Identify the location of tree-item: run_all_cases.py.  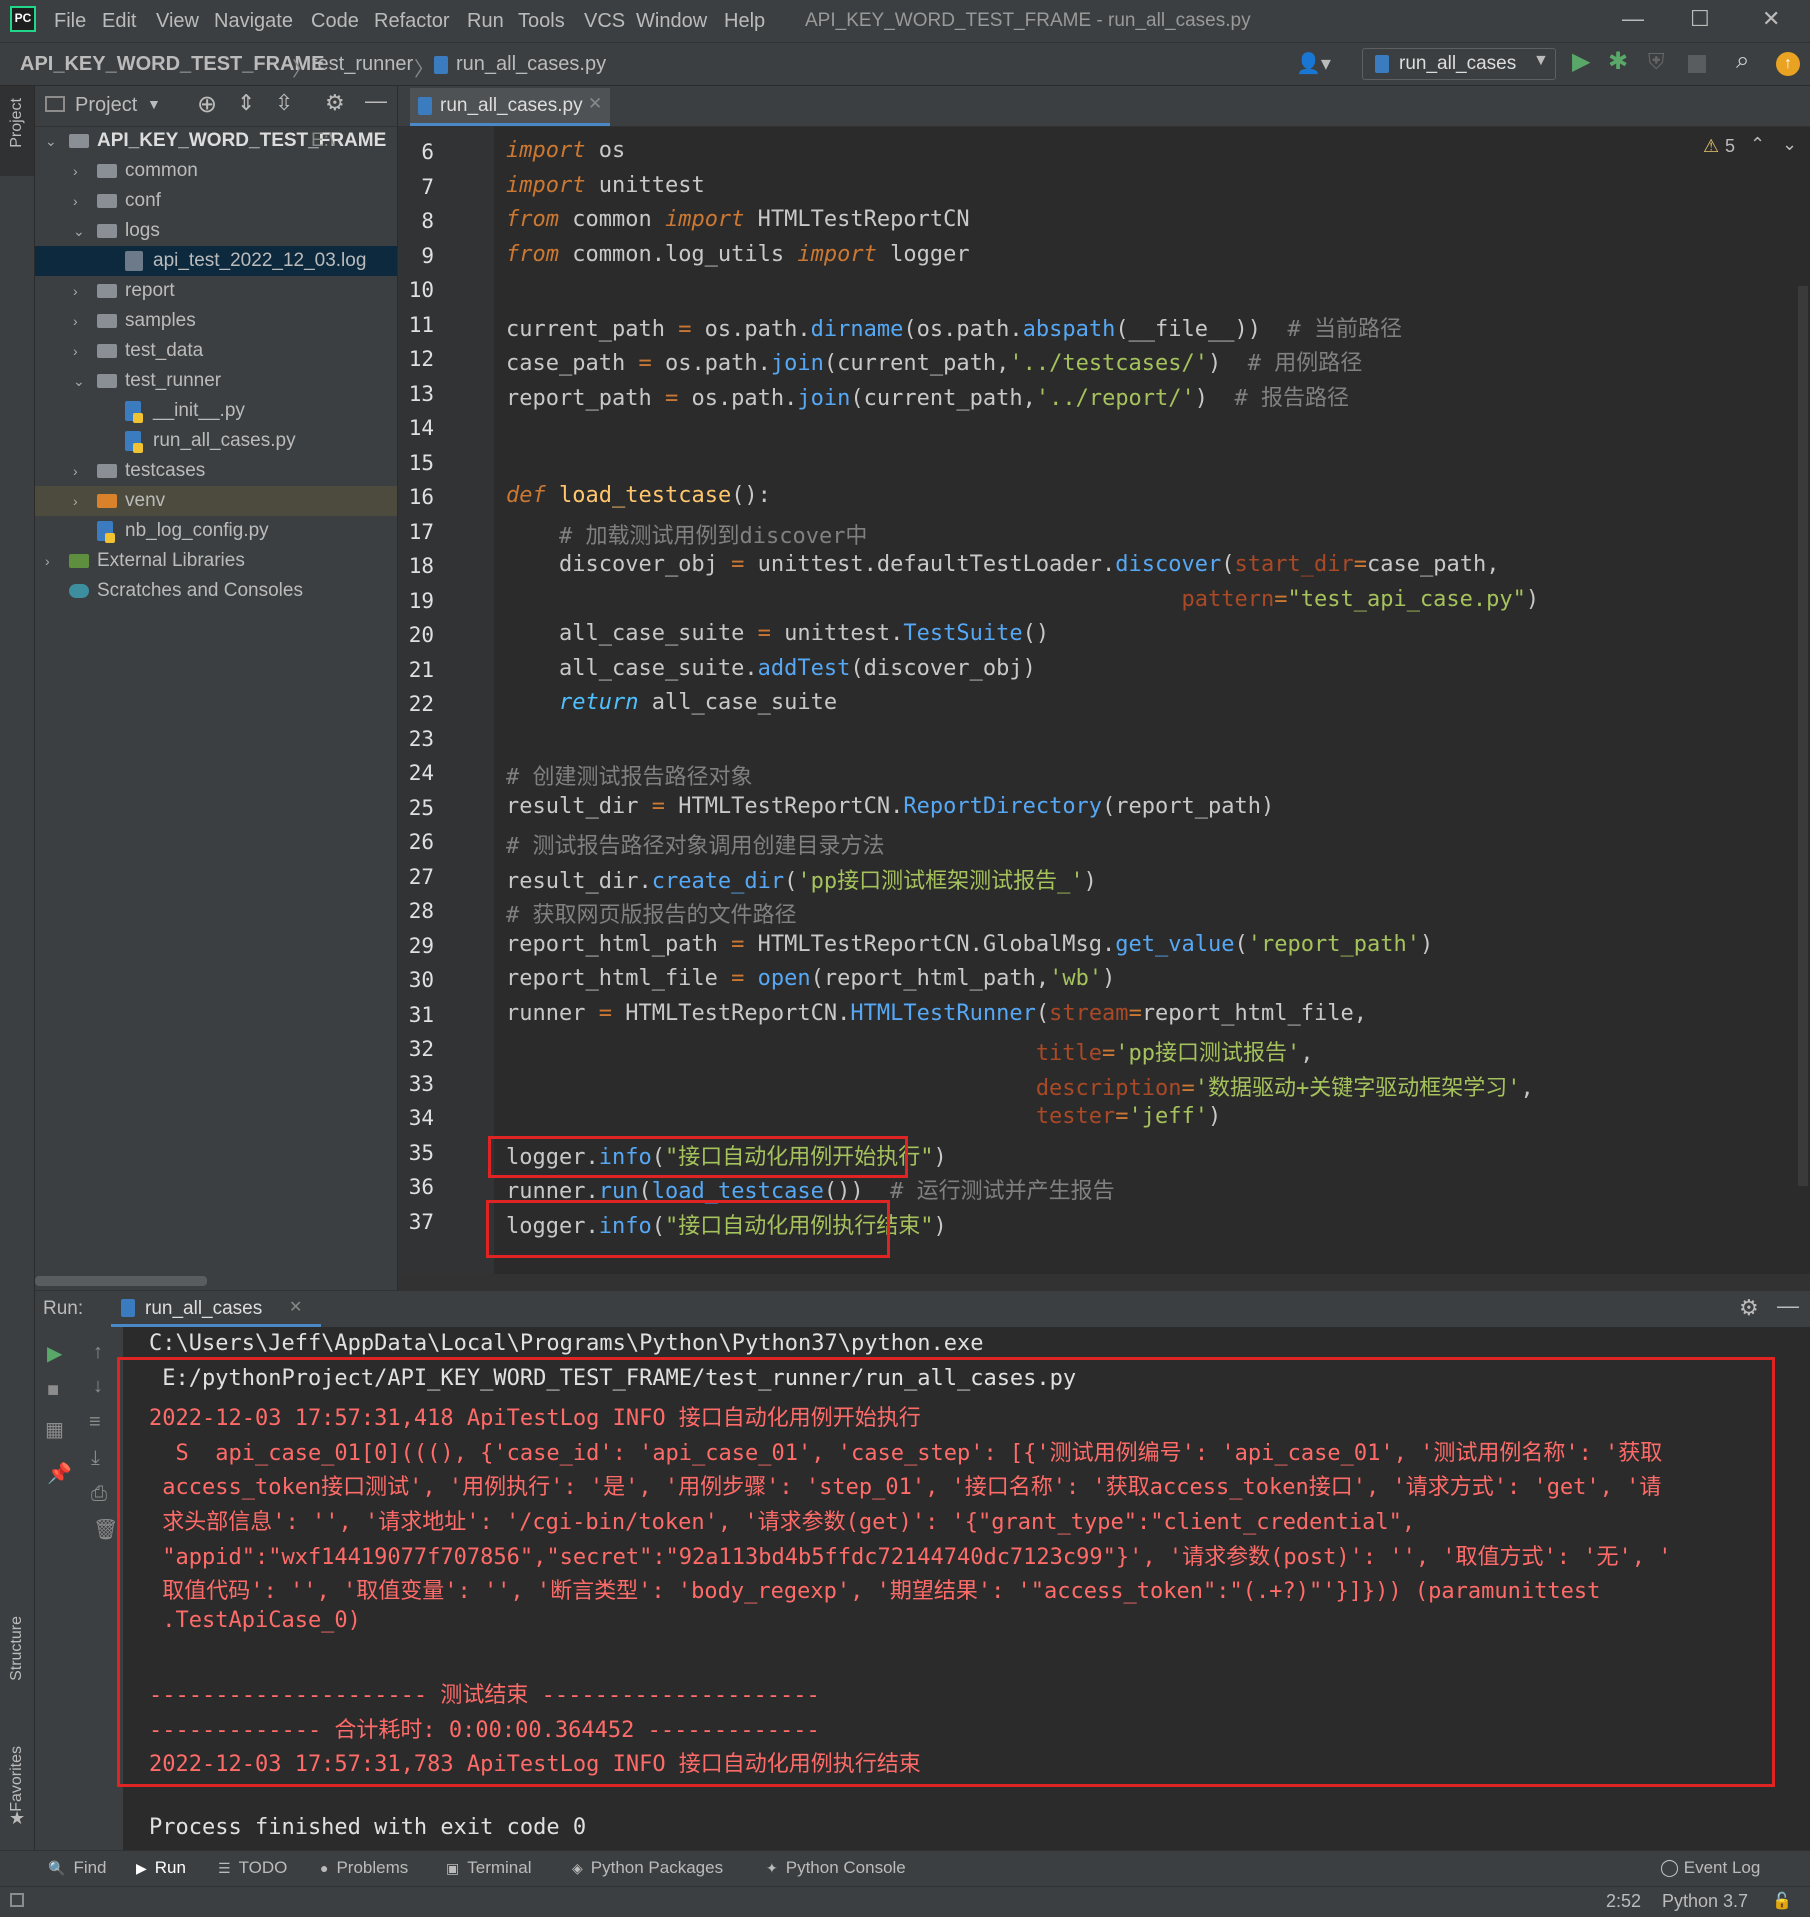
(216, 441).